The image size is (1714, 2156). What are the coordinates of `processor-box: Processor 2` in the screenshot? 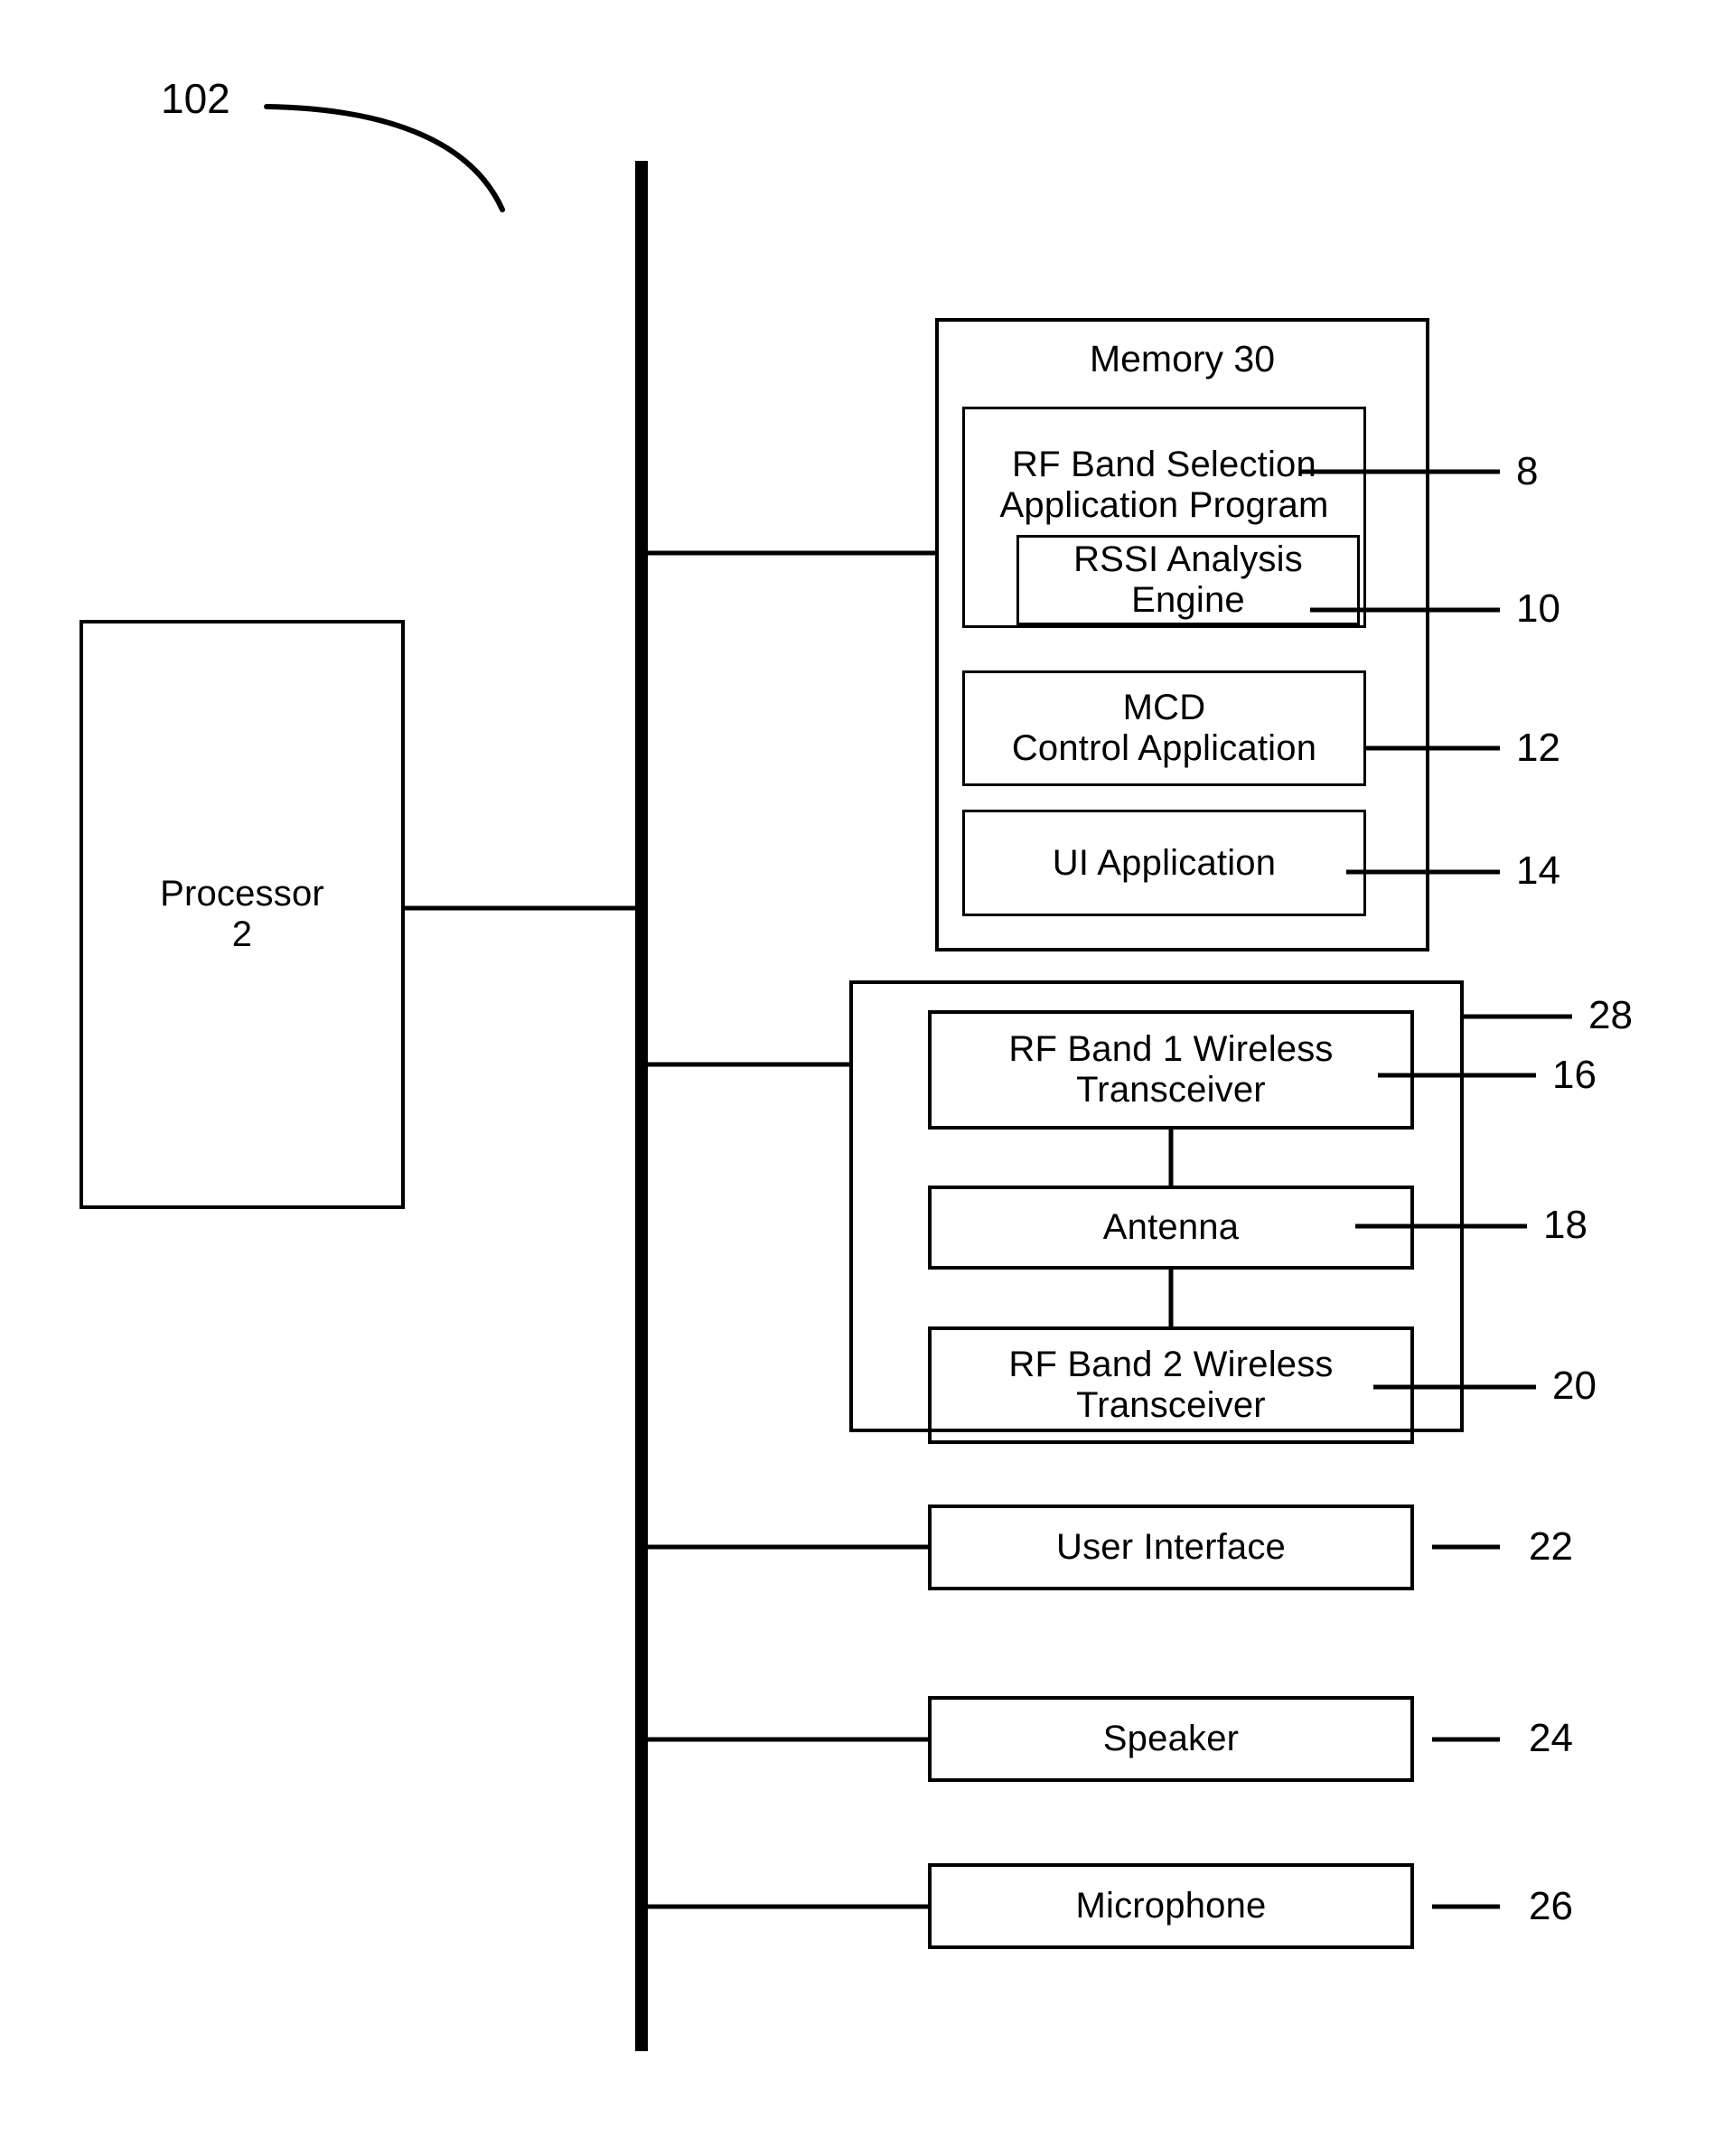 It's located at (243, 914).